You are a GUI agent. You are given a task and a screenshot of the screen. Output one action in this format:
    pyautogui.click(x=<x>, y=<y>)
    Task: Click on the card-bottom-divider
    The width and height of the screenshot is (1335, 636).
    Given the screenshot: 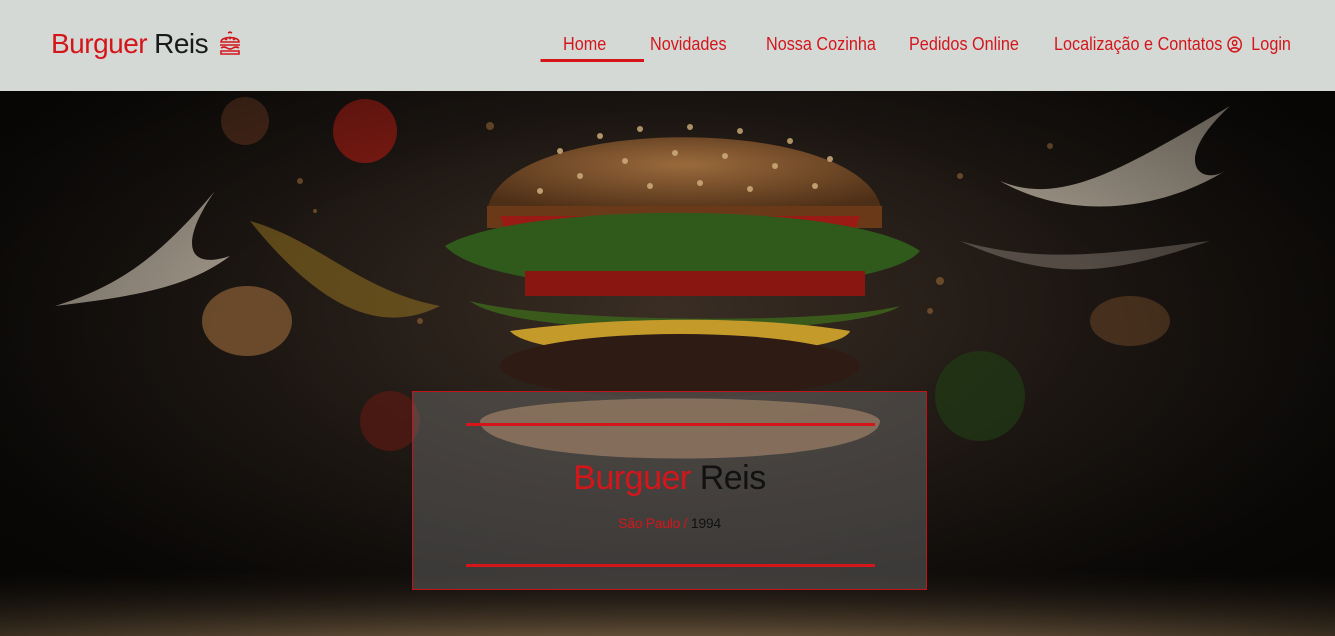 What is the action you would take?
    pyautogui.click(x=670, y=565)
    